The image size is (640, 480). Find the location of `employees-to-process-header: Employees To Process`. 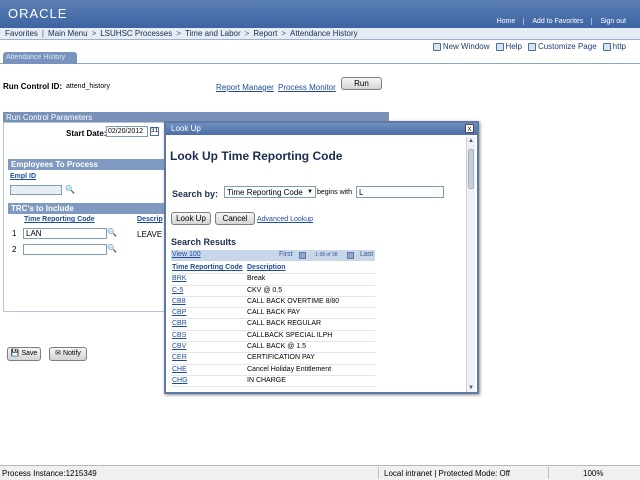

employees-to-process-header: Employees To Process is located at coordinates (88, 164).